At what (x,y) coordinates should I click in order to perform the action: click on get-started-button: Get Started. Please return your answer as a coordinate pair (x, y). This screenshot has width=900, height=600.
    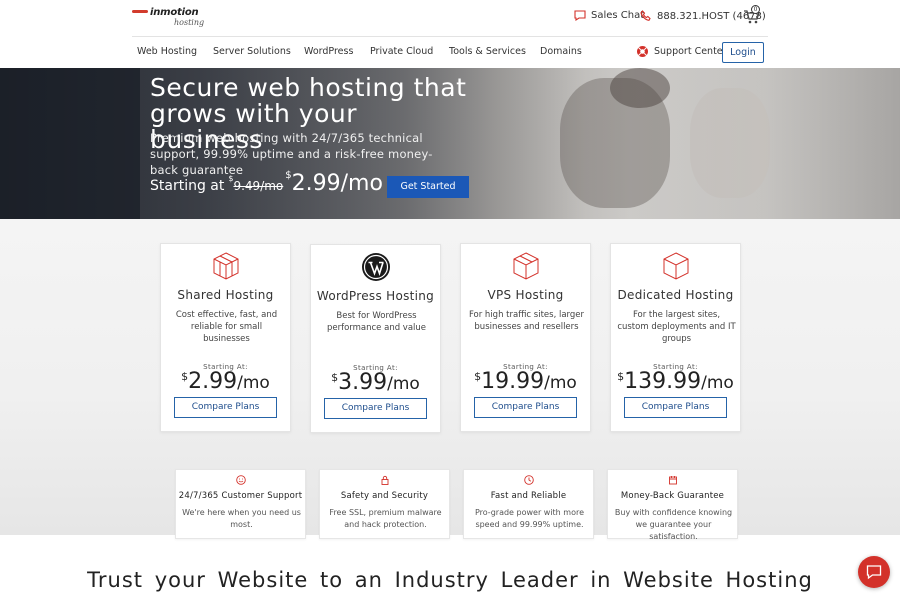
    Looking at the image, I should click on (428, 187).